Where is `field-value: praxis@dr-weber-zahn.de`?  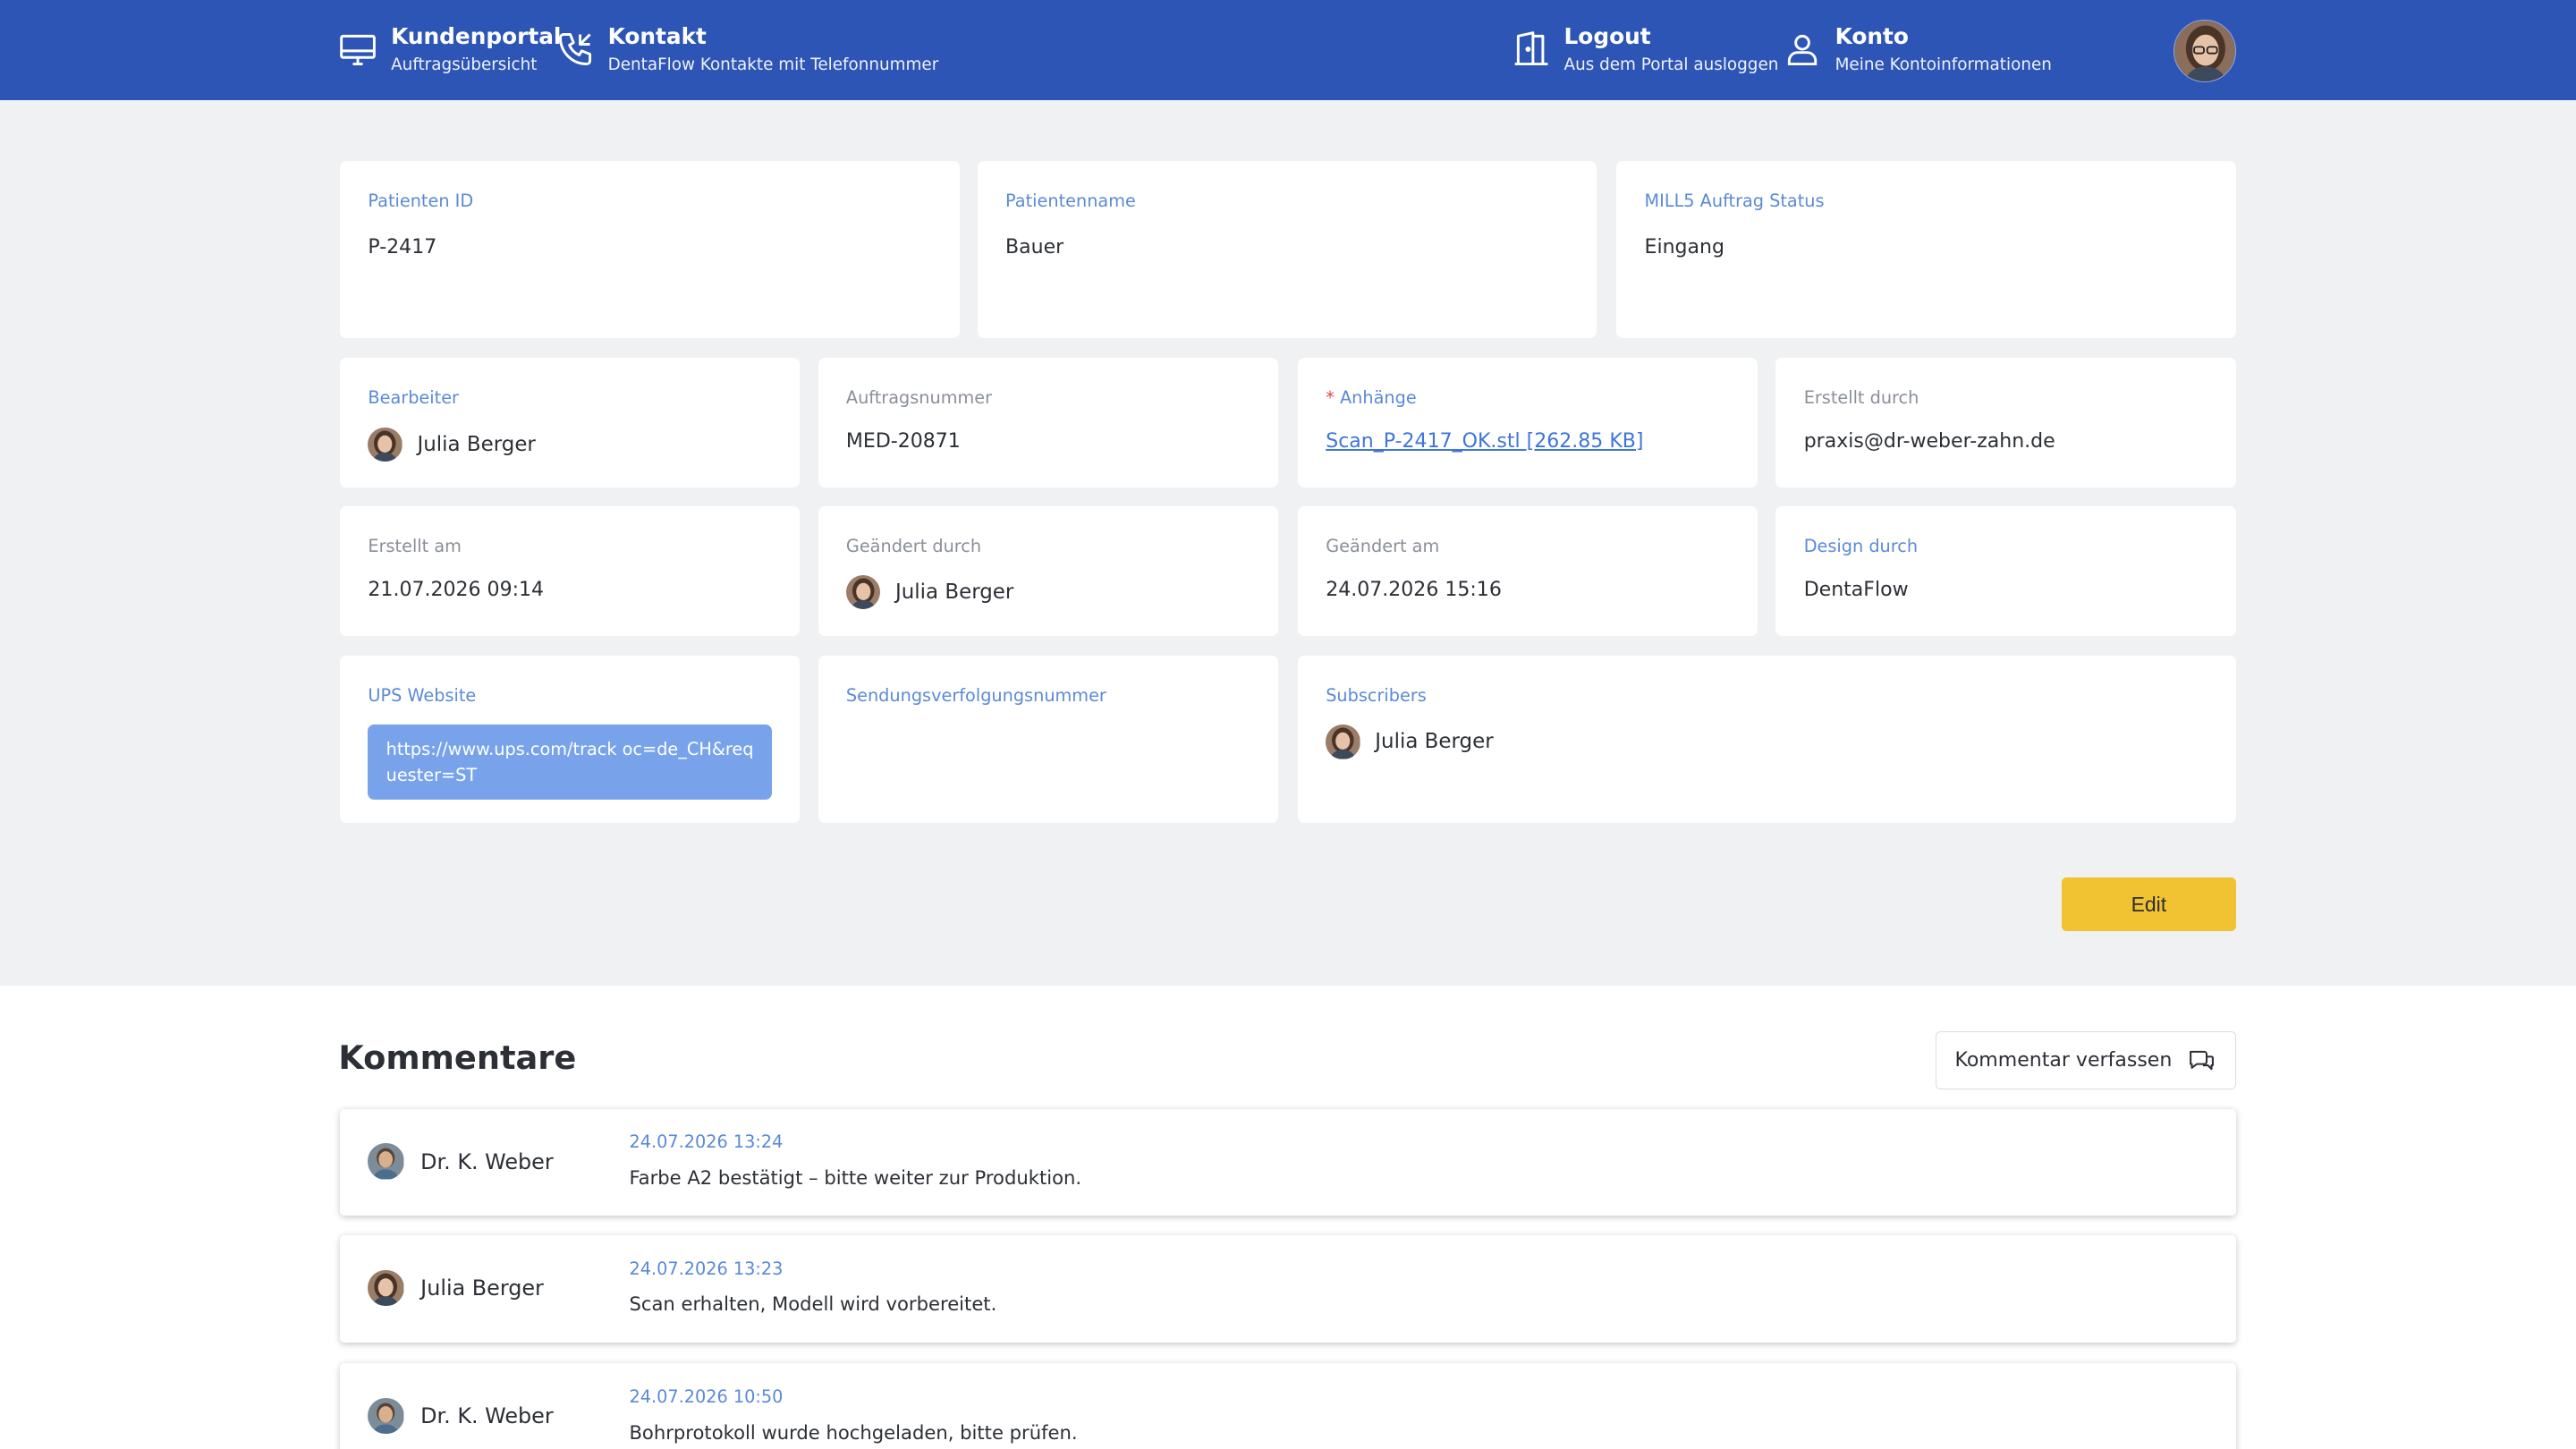 field-value: praxis@dr-weber-zahn.de is located at coordinates (1929, 441).